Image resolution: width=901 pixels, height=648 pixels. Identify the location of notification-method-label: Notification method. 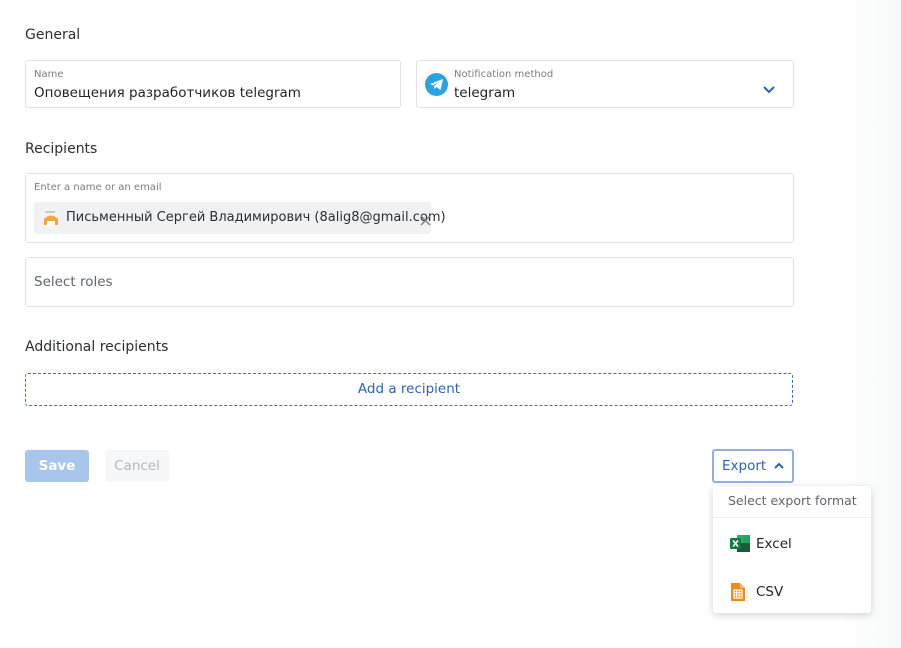
(504, 74).